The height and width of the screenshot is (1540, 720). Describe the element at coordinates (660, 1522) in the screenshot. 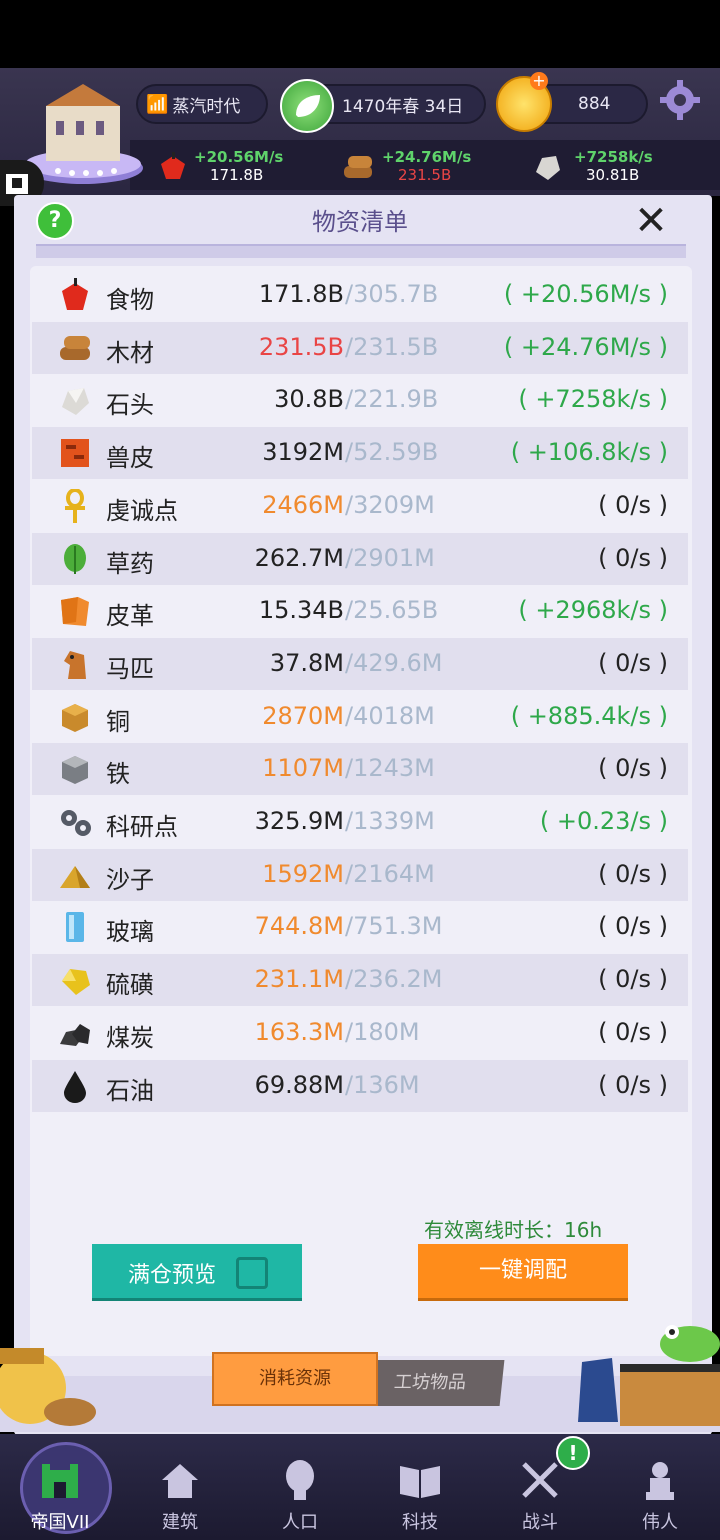

I see `nav-great-people-label: 伟人` at that location.